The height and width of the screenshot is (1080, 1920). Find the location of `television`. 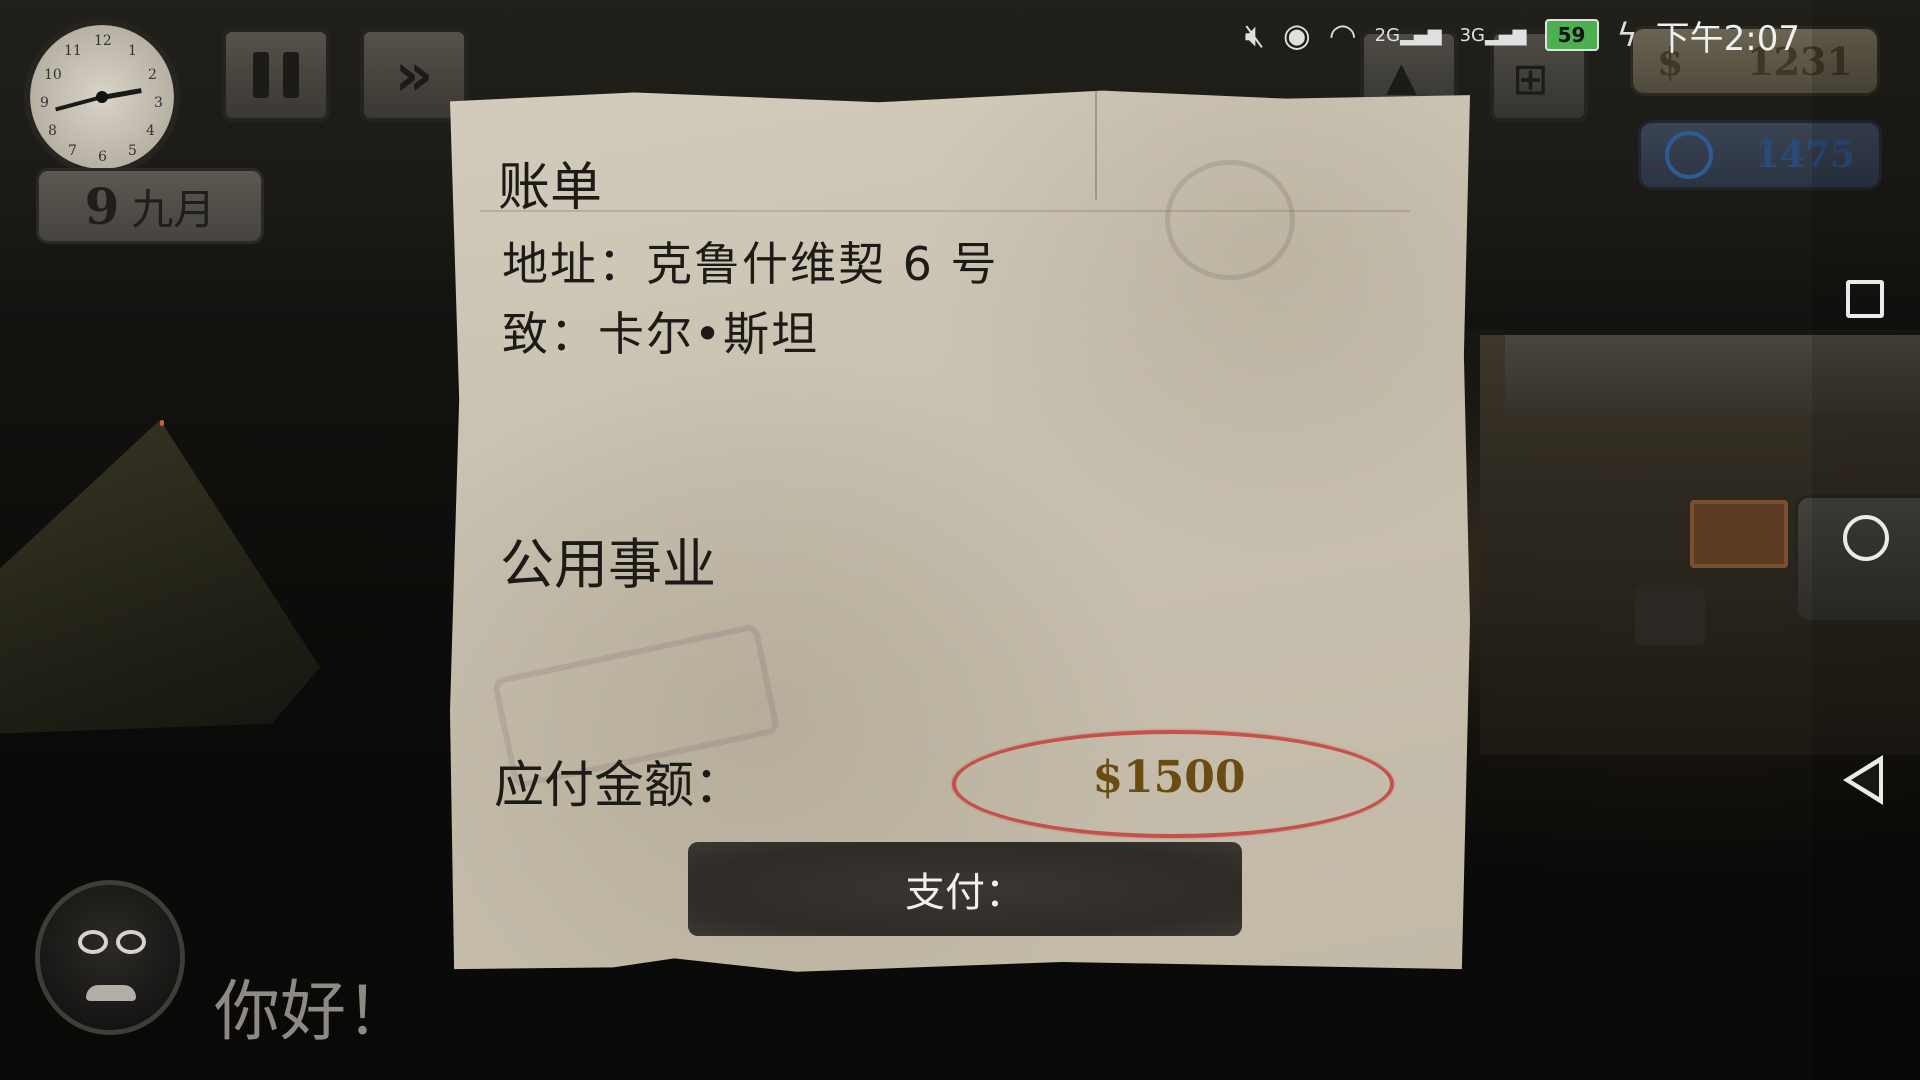

television is located at coordinates (1670, 615).